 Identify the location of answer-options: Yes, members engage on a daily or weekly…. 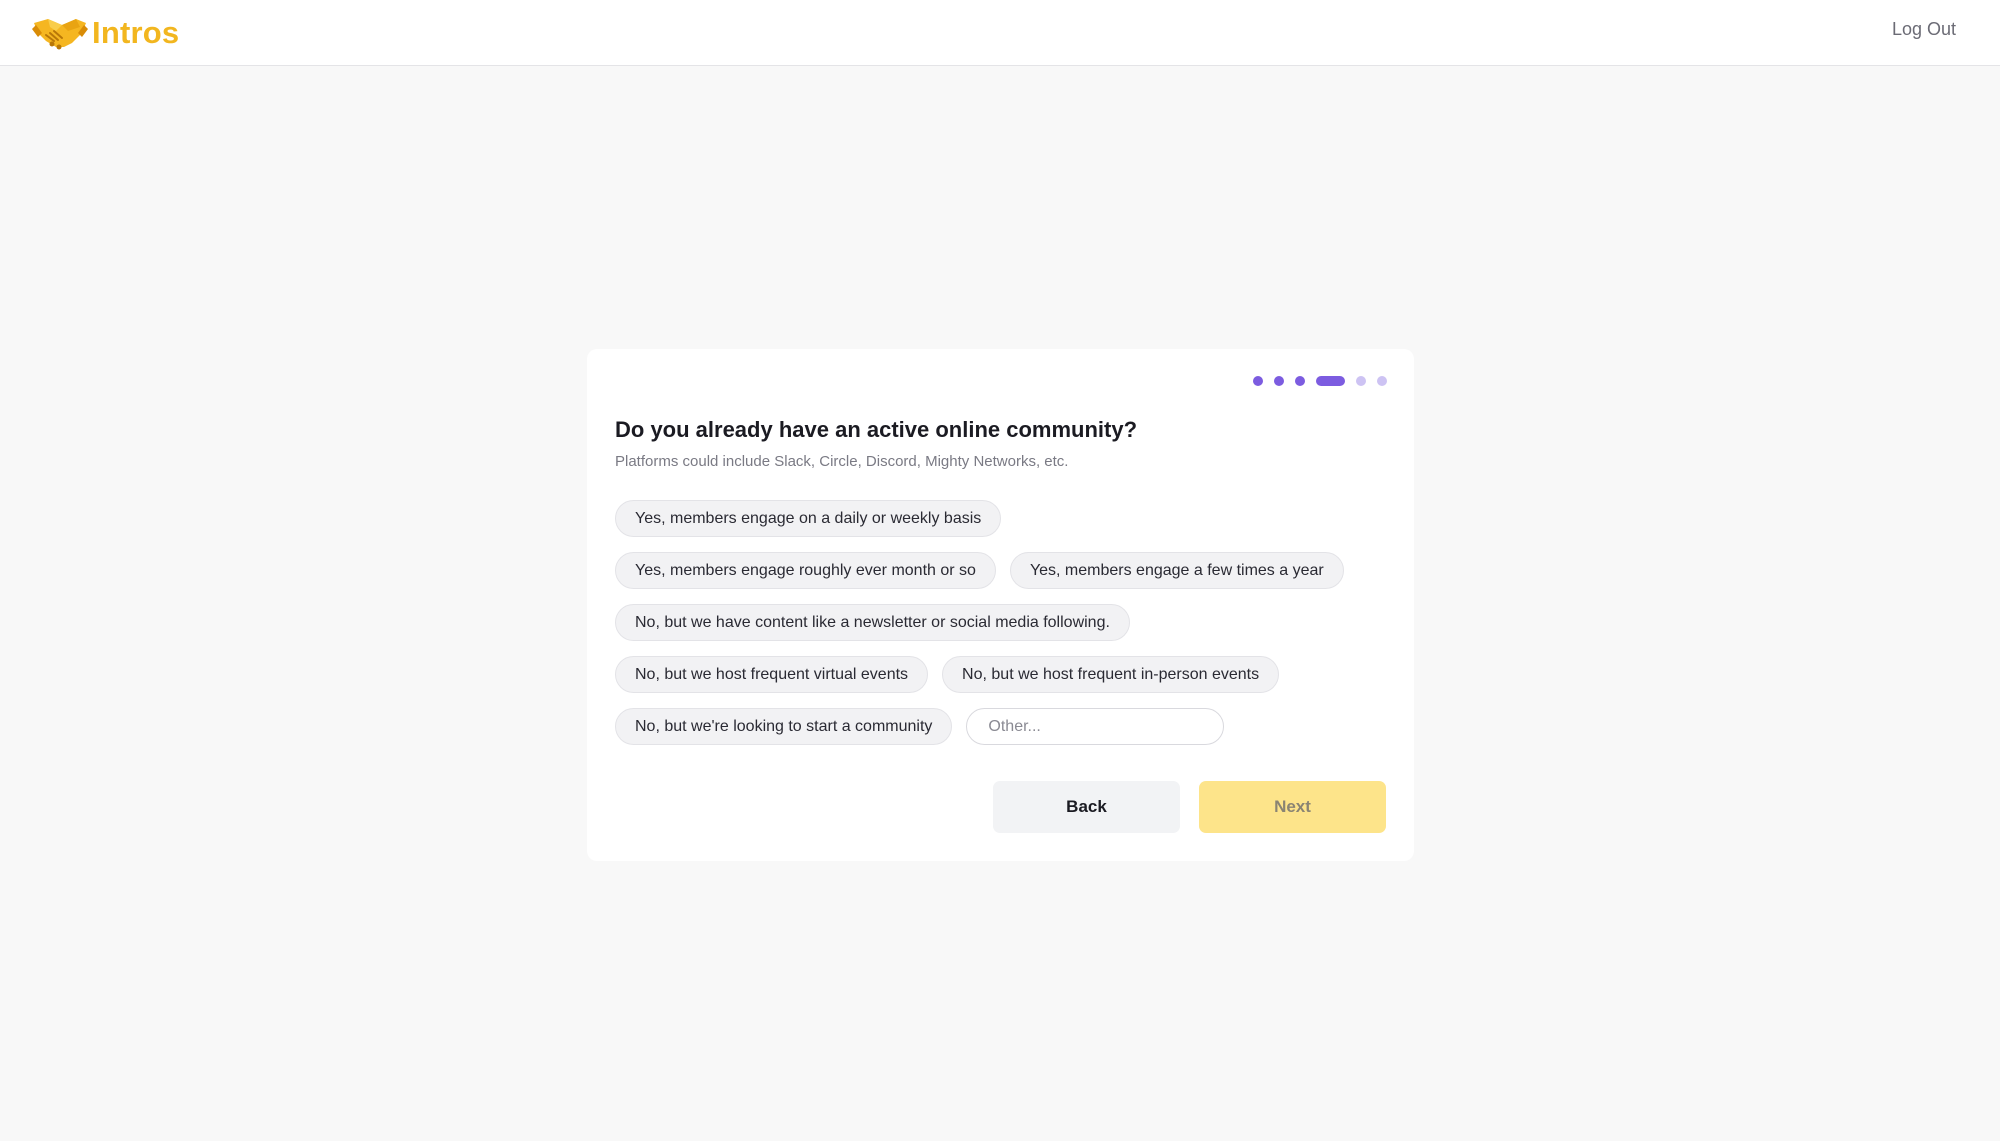
(1005, 630).